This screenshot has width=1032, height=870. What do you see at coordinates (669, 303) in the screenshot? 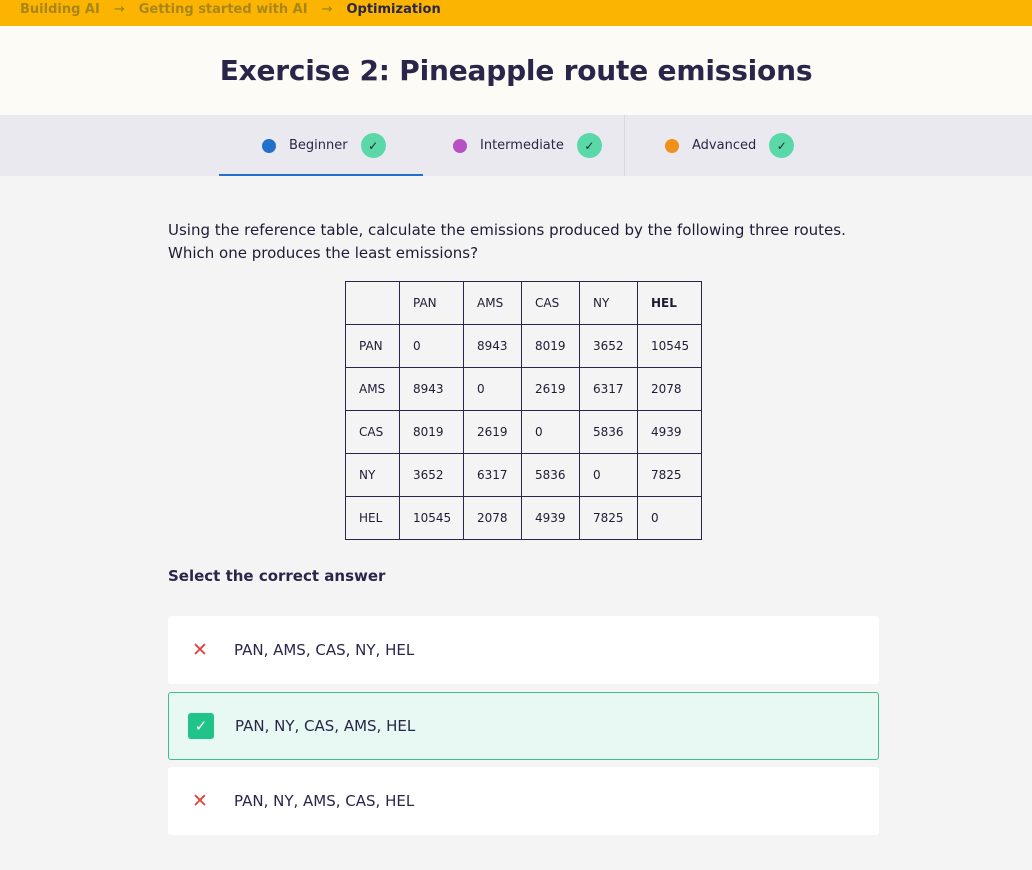
I see `table-header-cell: HEL` at bounding box center [669, 303].